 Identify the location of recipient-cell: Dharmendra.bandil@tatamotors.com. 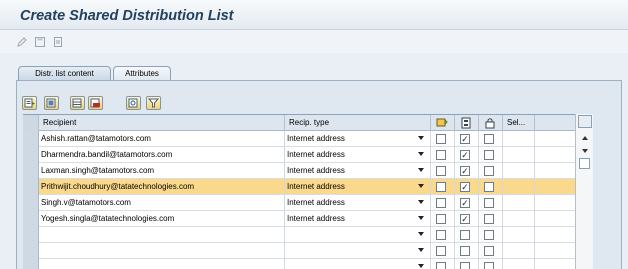
(162, 155).